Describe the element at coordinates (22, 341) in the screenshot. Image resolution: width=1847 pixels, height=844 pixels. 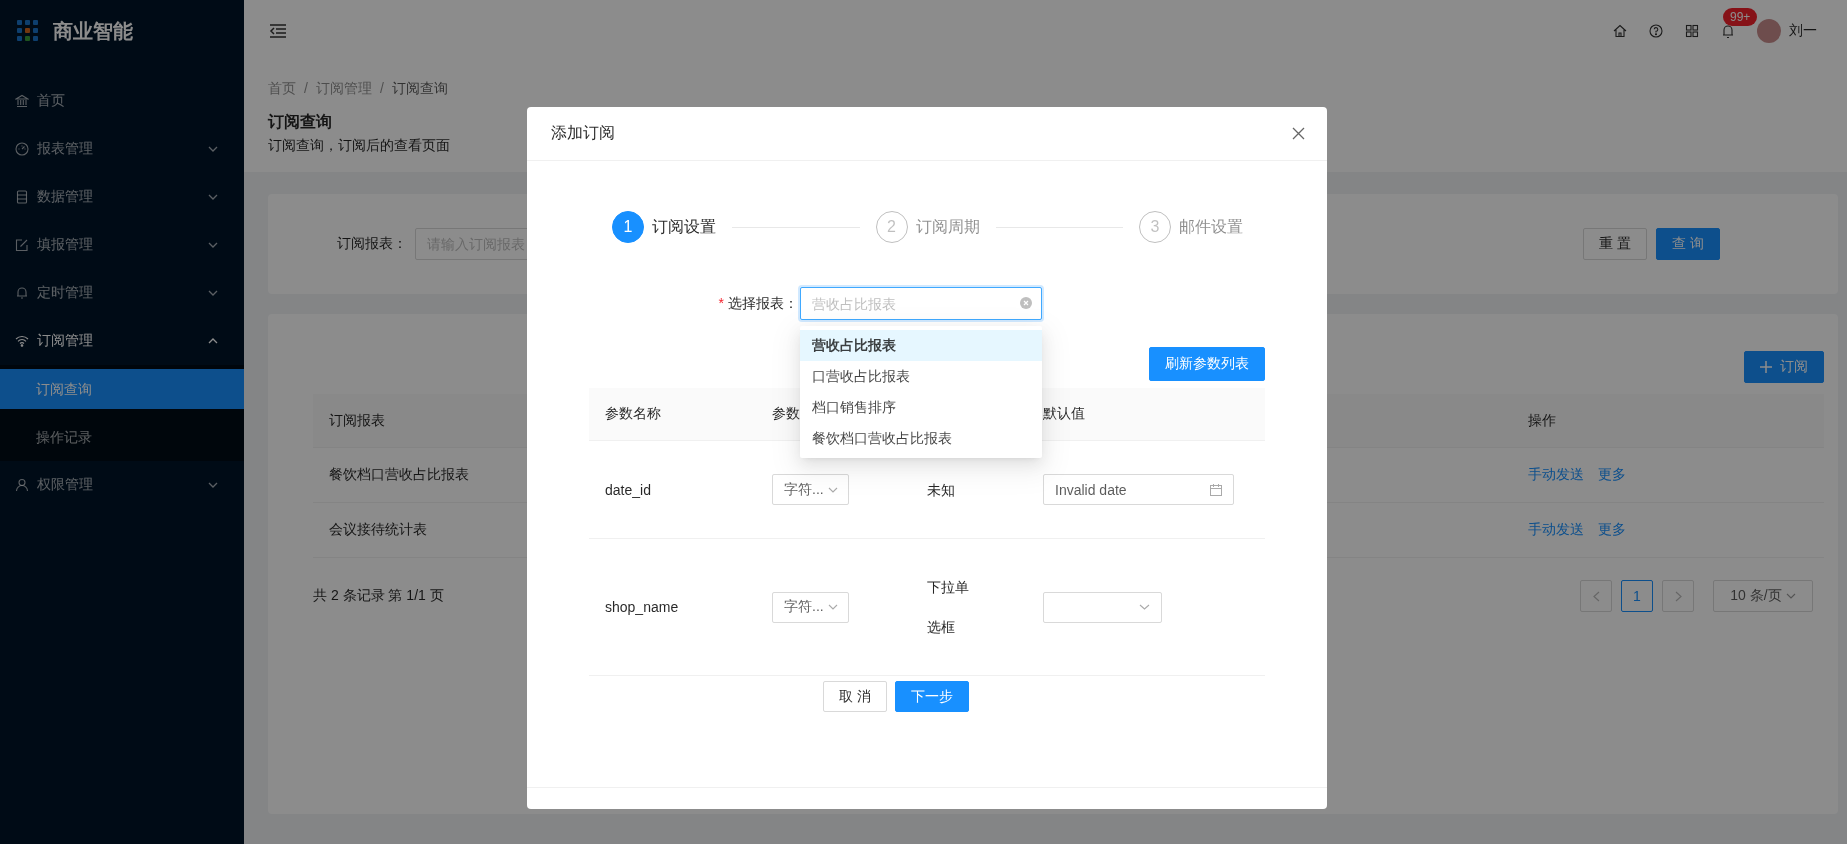
I see `wifi-icon` at that location.